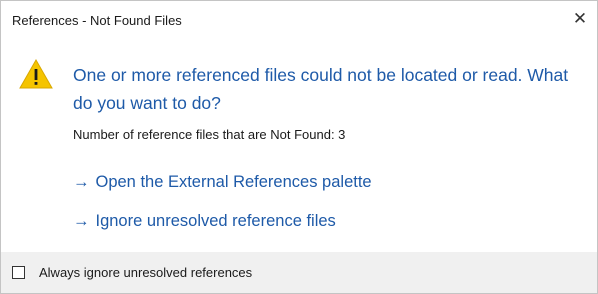  What do you see at coordinates (18, 272) in the screenshot?
I see `always-ignore-checkbox` at bounding box center [18, 272].